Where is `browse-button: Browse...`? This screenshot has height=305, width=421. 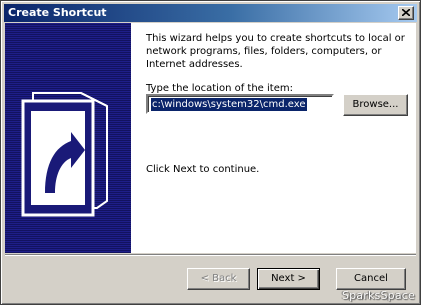 browse-button: Browse... is located at coordinates (375, 105).